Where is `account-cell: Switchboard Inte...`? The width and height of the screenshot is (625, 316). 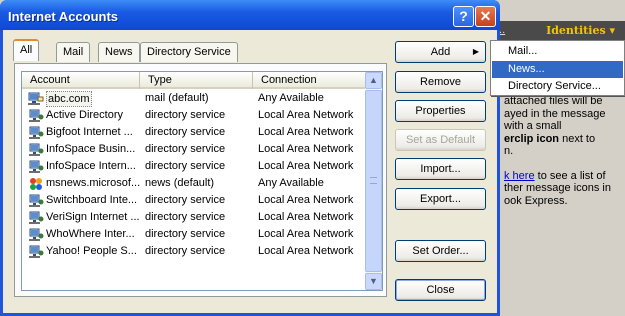
account-cell: Switchboard Inte... is located at coordinates (84, 200).